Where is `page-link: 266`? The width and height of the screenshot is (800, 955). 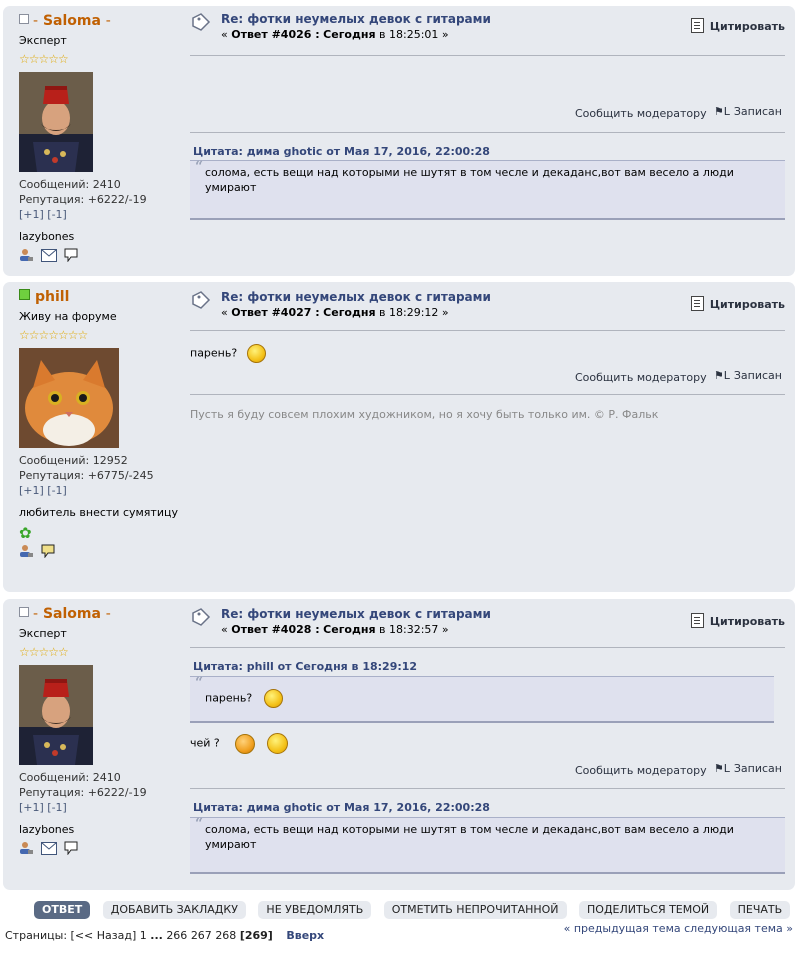 page-link: 266 is located at coordinates (176, 935).